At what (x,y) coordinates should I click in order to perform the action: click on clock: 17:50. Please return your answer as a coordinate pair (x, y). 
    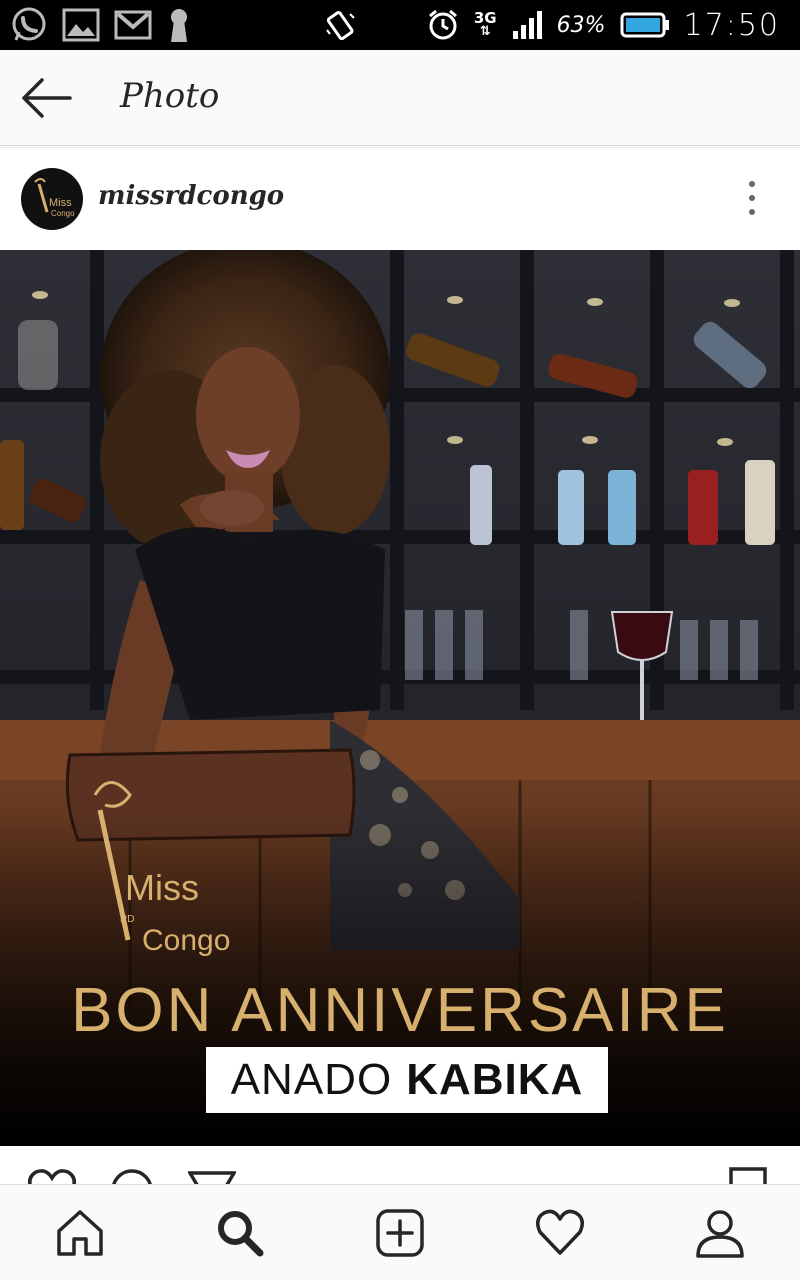
    Looking at the image, I should click on (731, 25).